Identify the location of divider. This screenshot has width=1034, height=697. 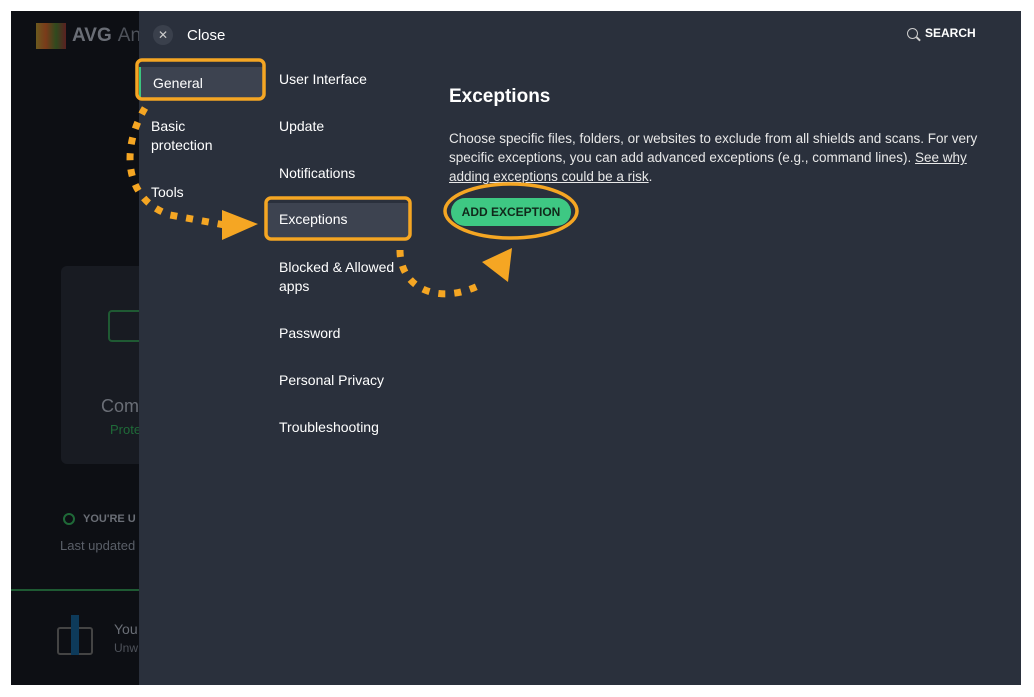
(81, 590).